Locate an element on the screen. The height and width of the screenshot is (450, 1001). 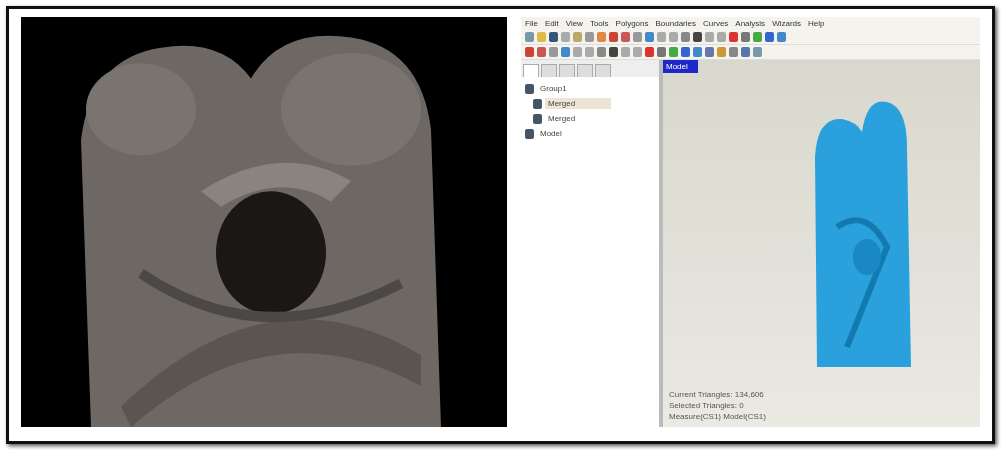
menu-item: Analysis is located at coordinates (750, 23).